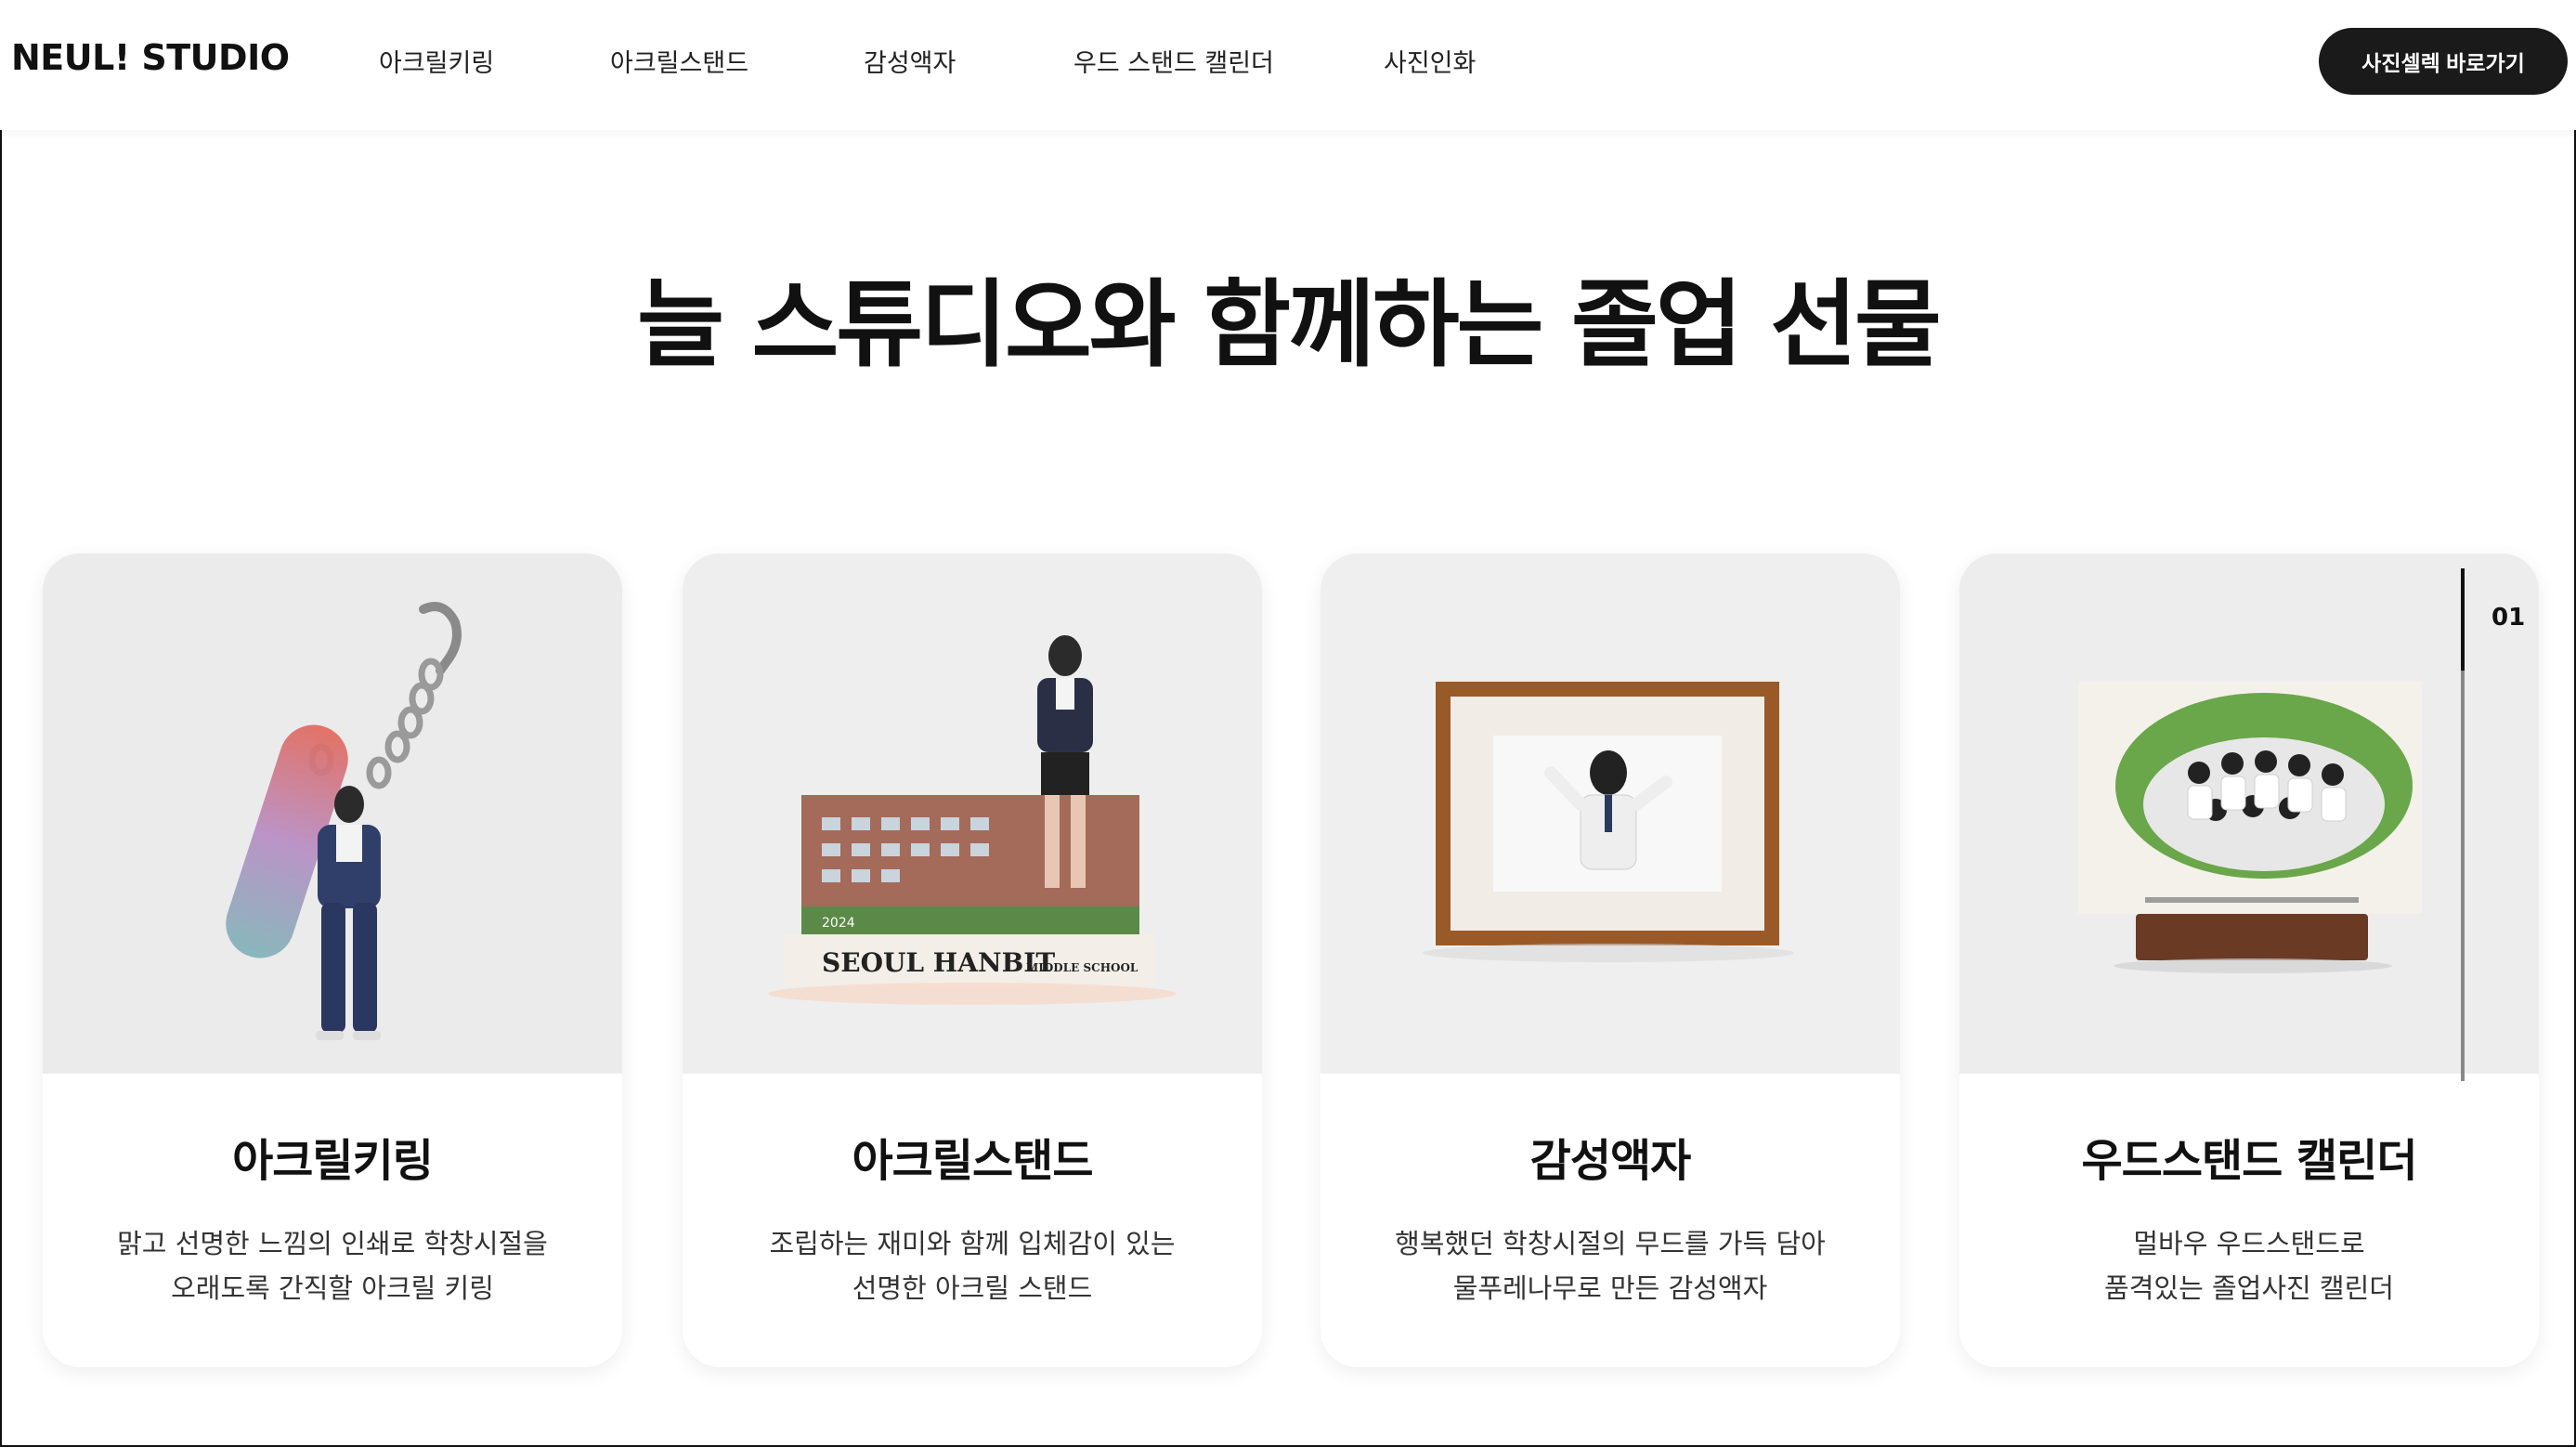 The height and width of the screenshot is (1447, 2576). What do you see at coordinates (679, 61) in the screenshot?
I see `menu-item-acrylic-stand: 아크릴스탠드` at bounding box center [679, 61].